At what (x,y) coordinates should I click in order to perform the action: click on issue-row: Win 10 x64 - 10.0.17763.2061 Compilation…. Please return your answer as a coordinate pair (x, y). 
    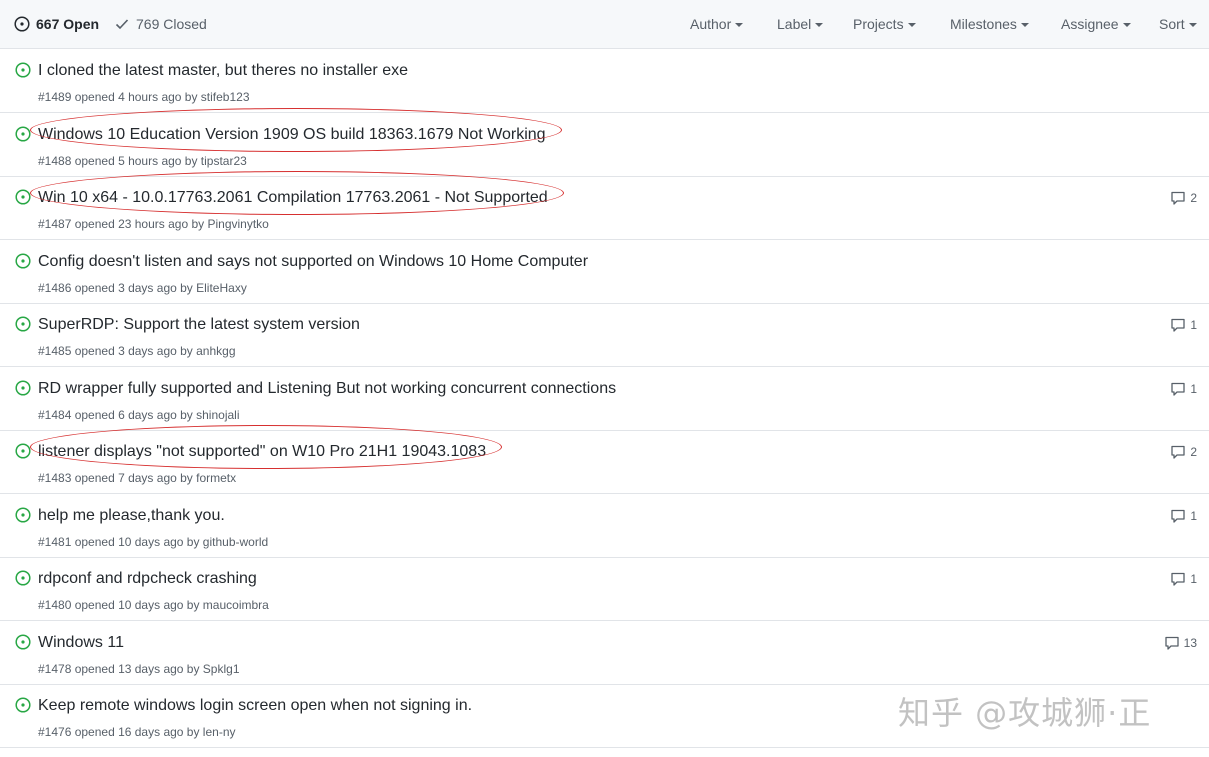
    Looking at the image, I should click on (604, 205).